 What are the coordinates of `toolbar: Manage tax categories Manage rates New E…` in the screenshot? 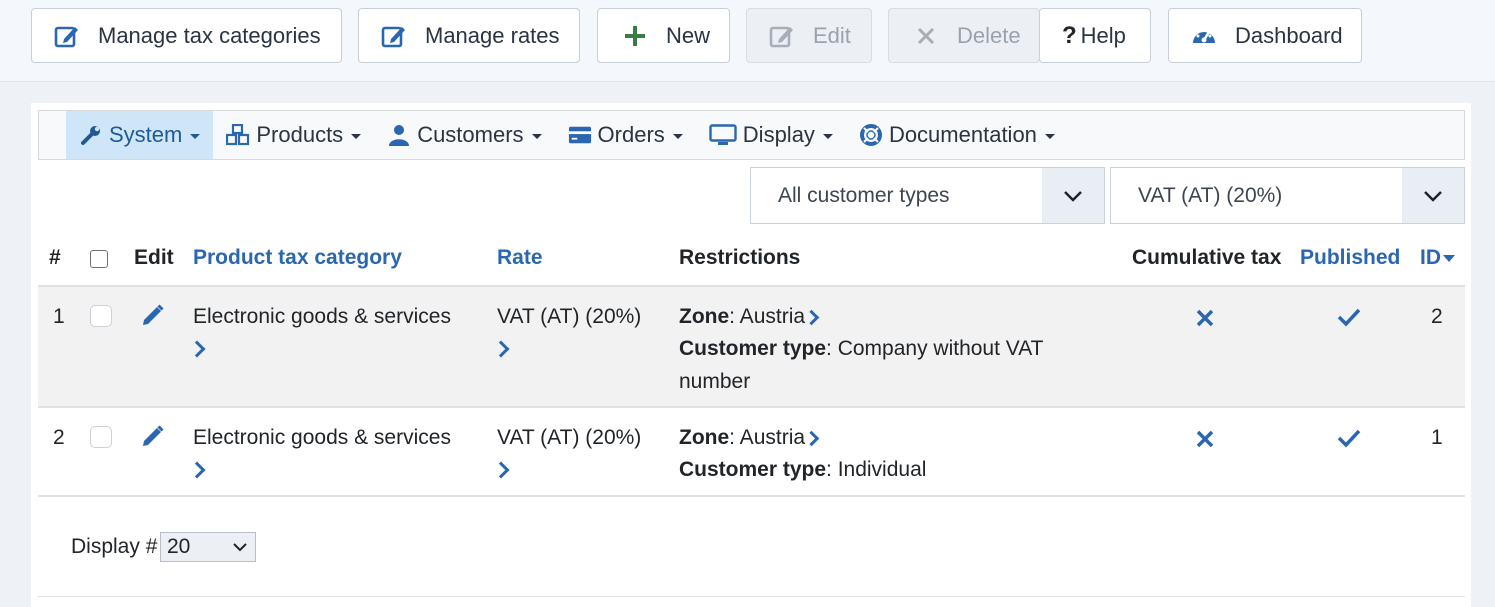 It's located at (747, 41).